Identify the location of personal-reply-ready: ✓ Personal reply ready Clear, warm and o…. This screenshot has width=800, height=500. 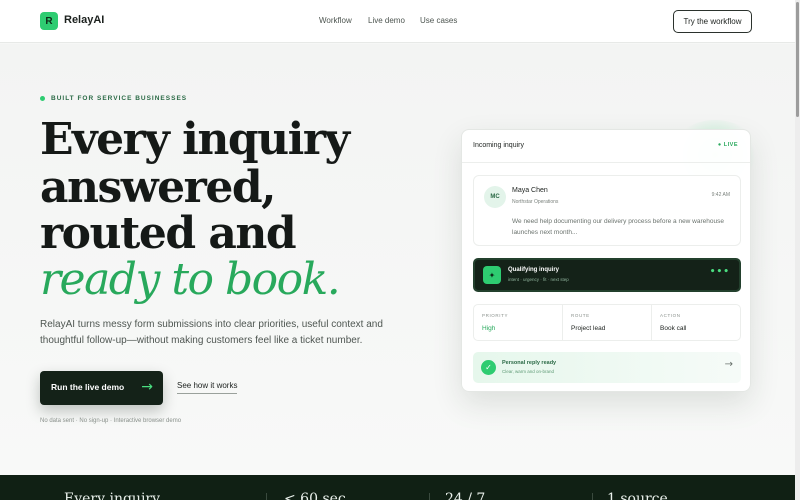
(607, 367).